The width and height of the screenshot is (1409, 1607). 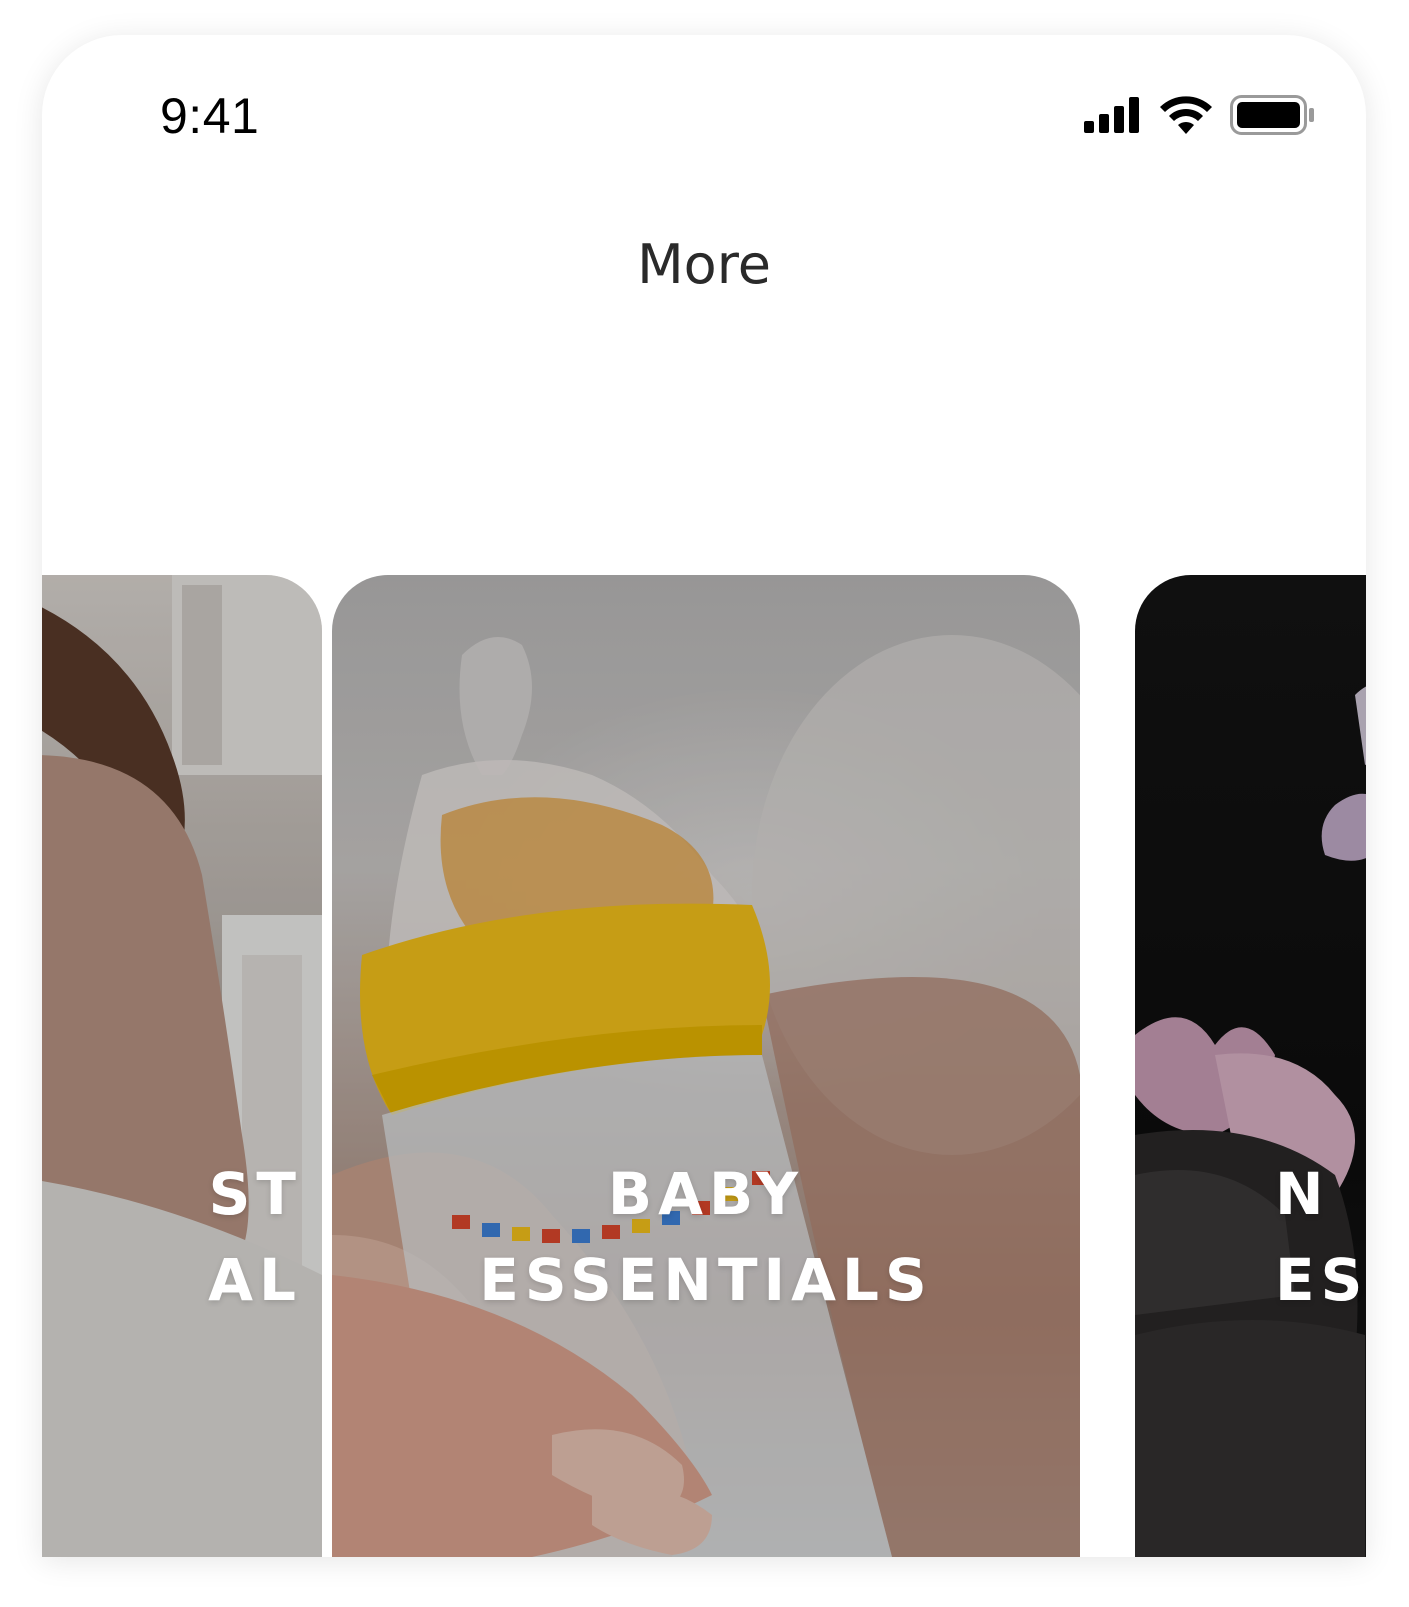 I want to click on category-card-label-line2: ES, so click(x=1320, y=1280).